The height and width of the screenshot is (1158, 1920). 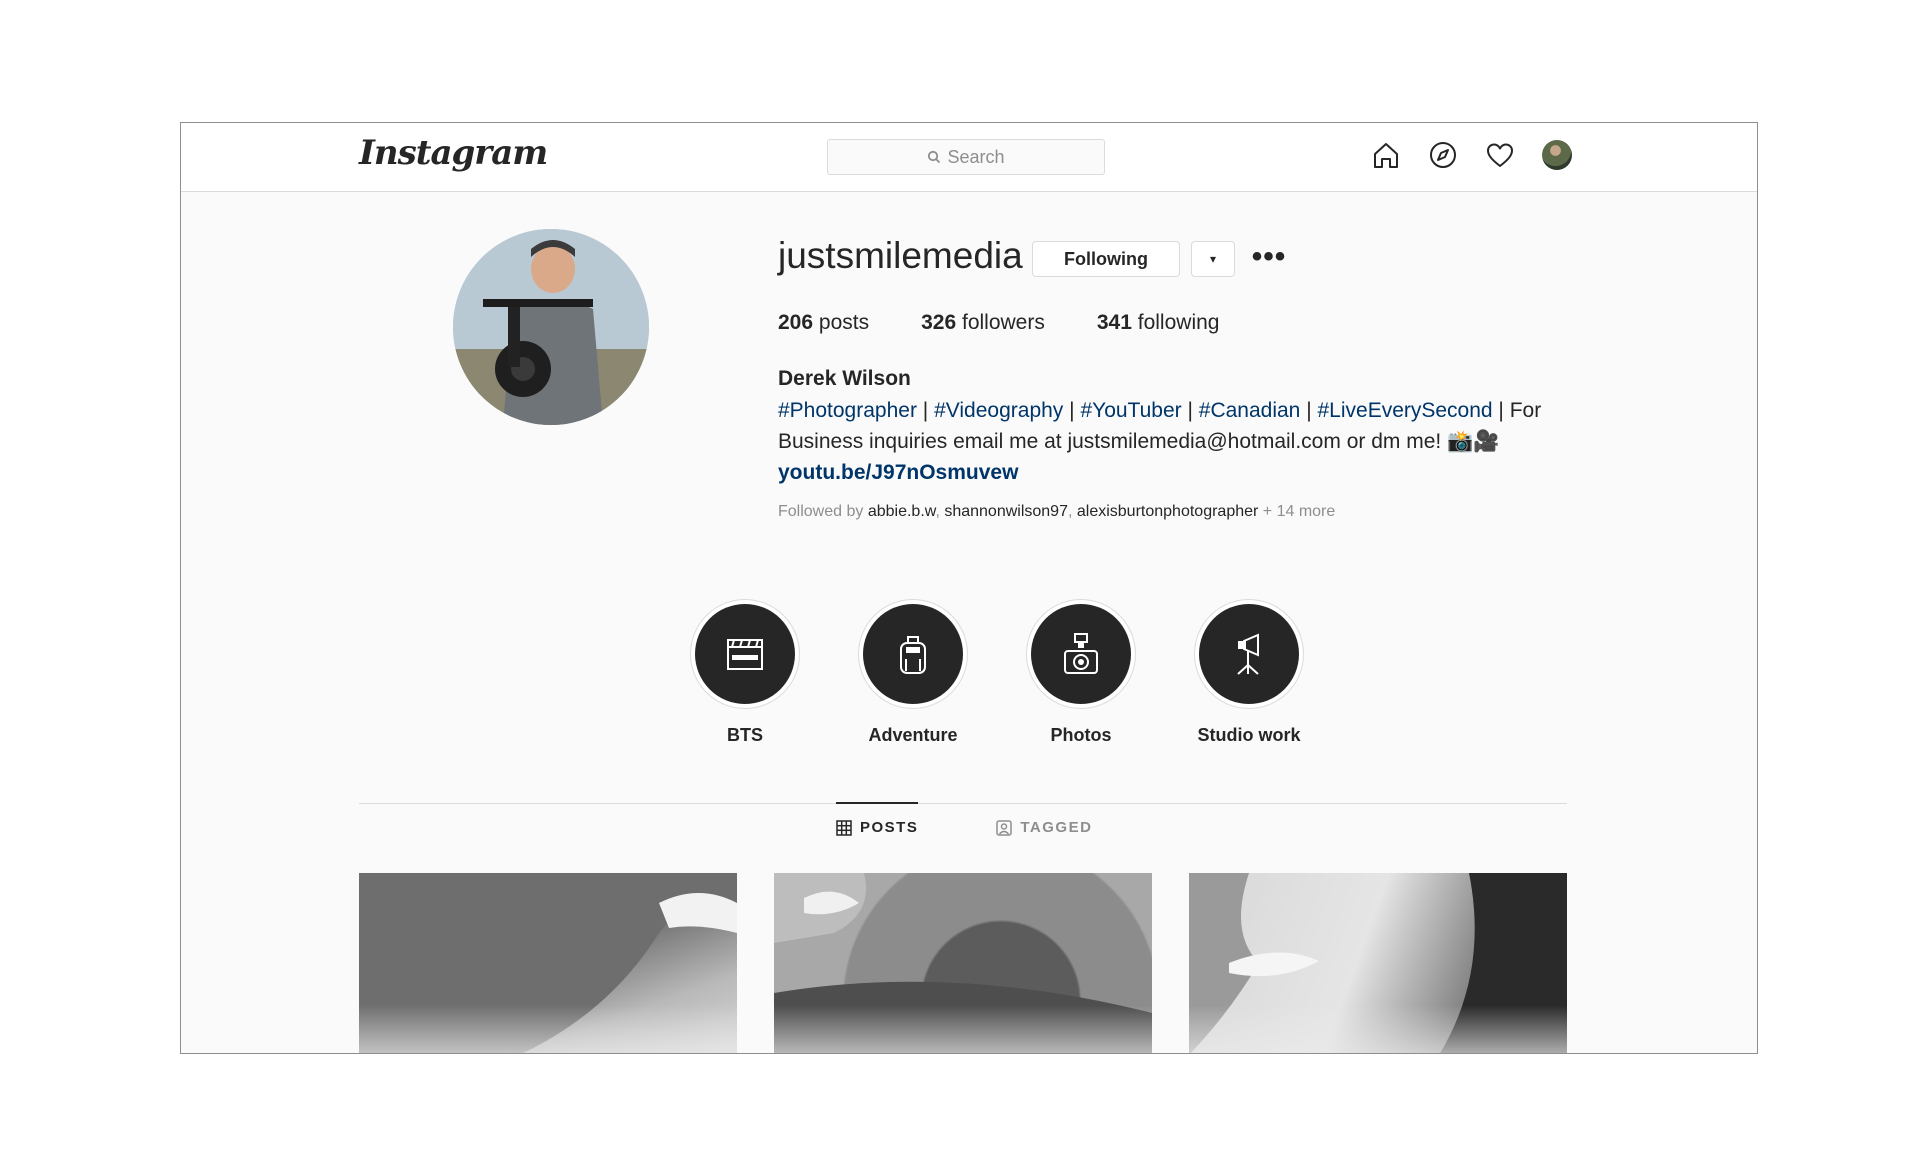 What do you see at coordinates (963, 803) in the screenshot?
I see `tabs-divider` at bounding box center [963, 803].